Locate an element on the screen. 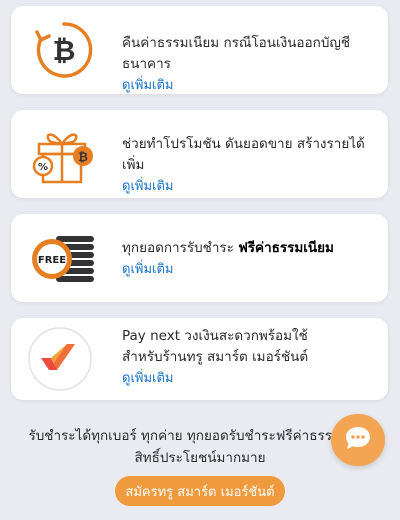 This screenshot has width=400, height=520. chat-button is located at coordinates (358, 440).